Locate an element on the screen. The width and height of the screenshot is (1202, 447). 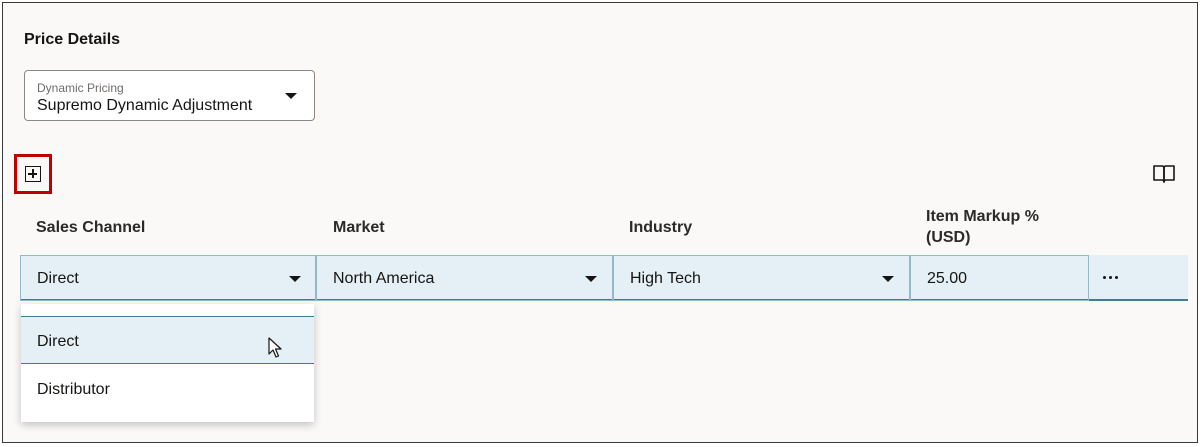
dynamic-pricing-value: Supremo Dynamic Adjustment is located at coordinates (145, 105).